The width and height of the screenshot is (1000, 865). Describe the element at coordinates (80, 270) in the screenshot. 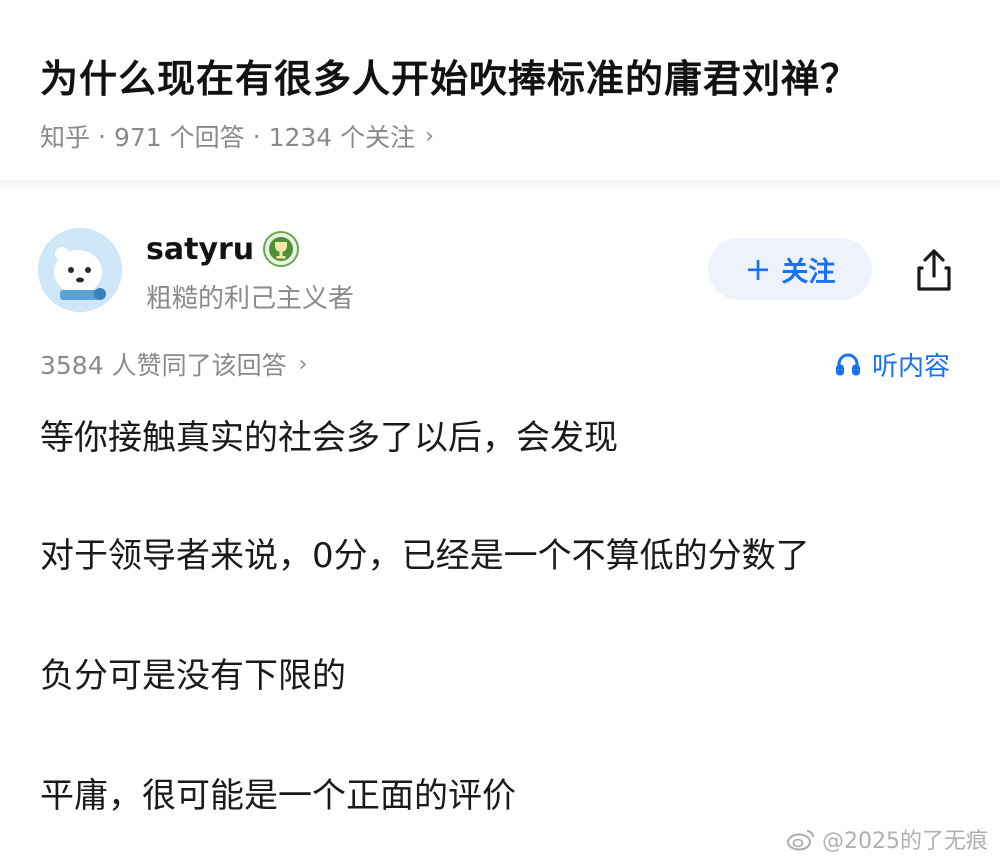

I see `avatar` at that location.